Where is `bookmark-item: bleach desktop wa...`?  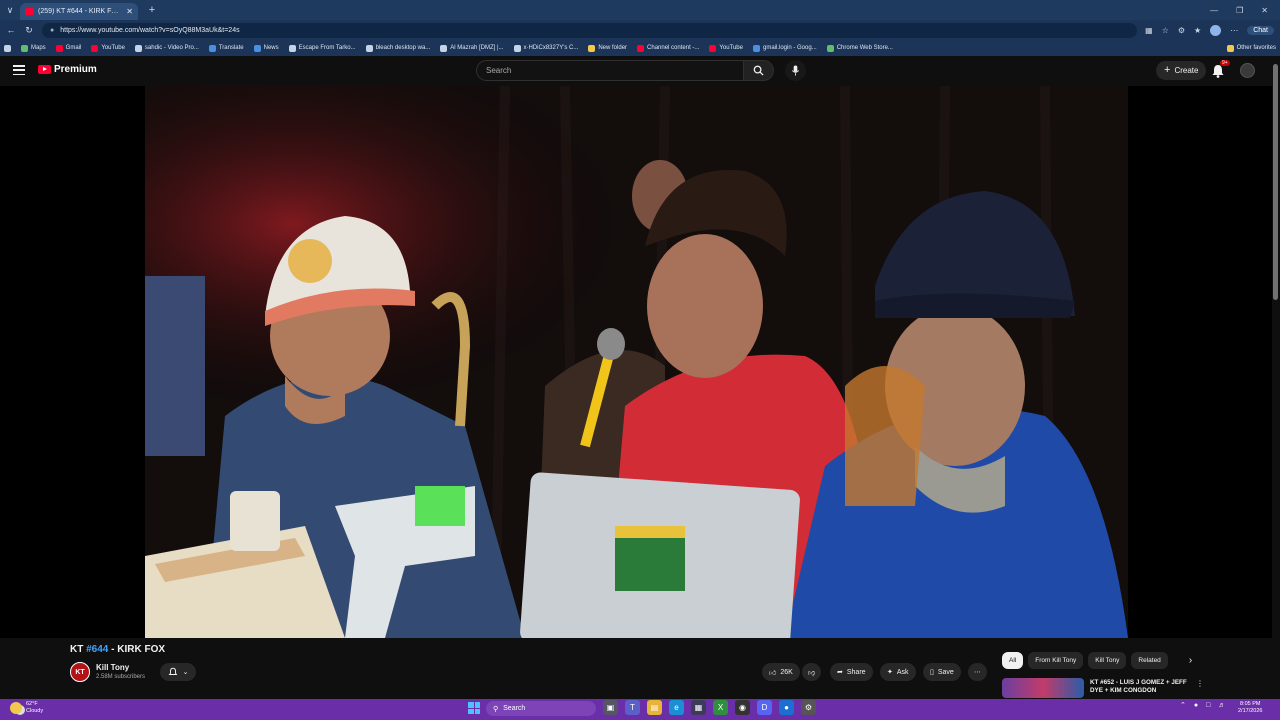
bookmark-item: bleach desktop wa... is located at coordinates (397, 48).